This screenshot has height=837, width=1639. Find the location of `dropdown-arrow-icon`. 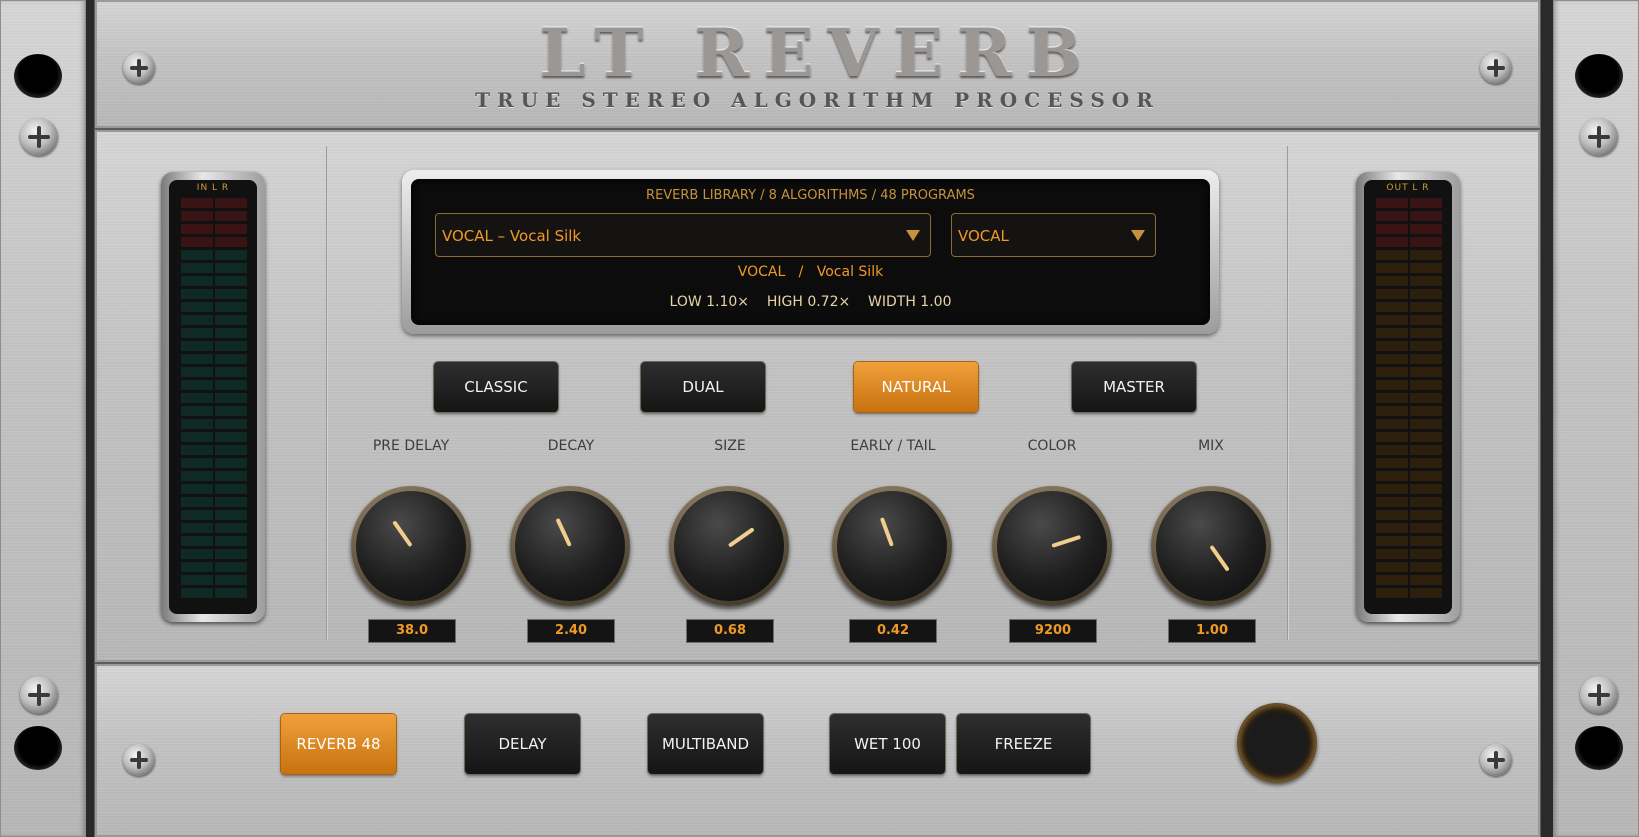

dropdown-arrow-icon is located at coordinates (1138, 235).